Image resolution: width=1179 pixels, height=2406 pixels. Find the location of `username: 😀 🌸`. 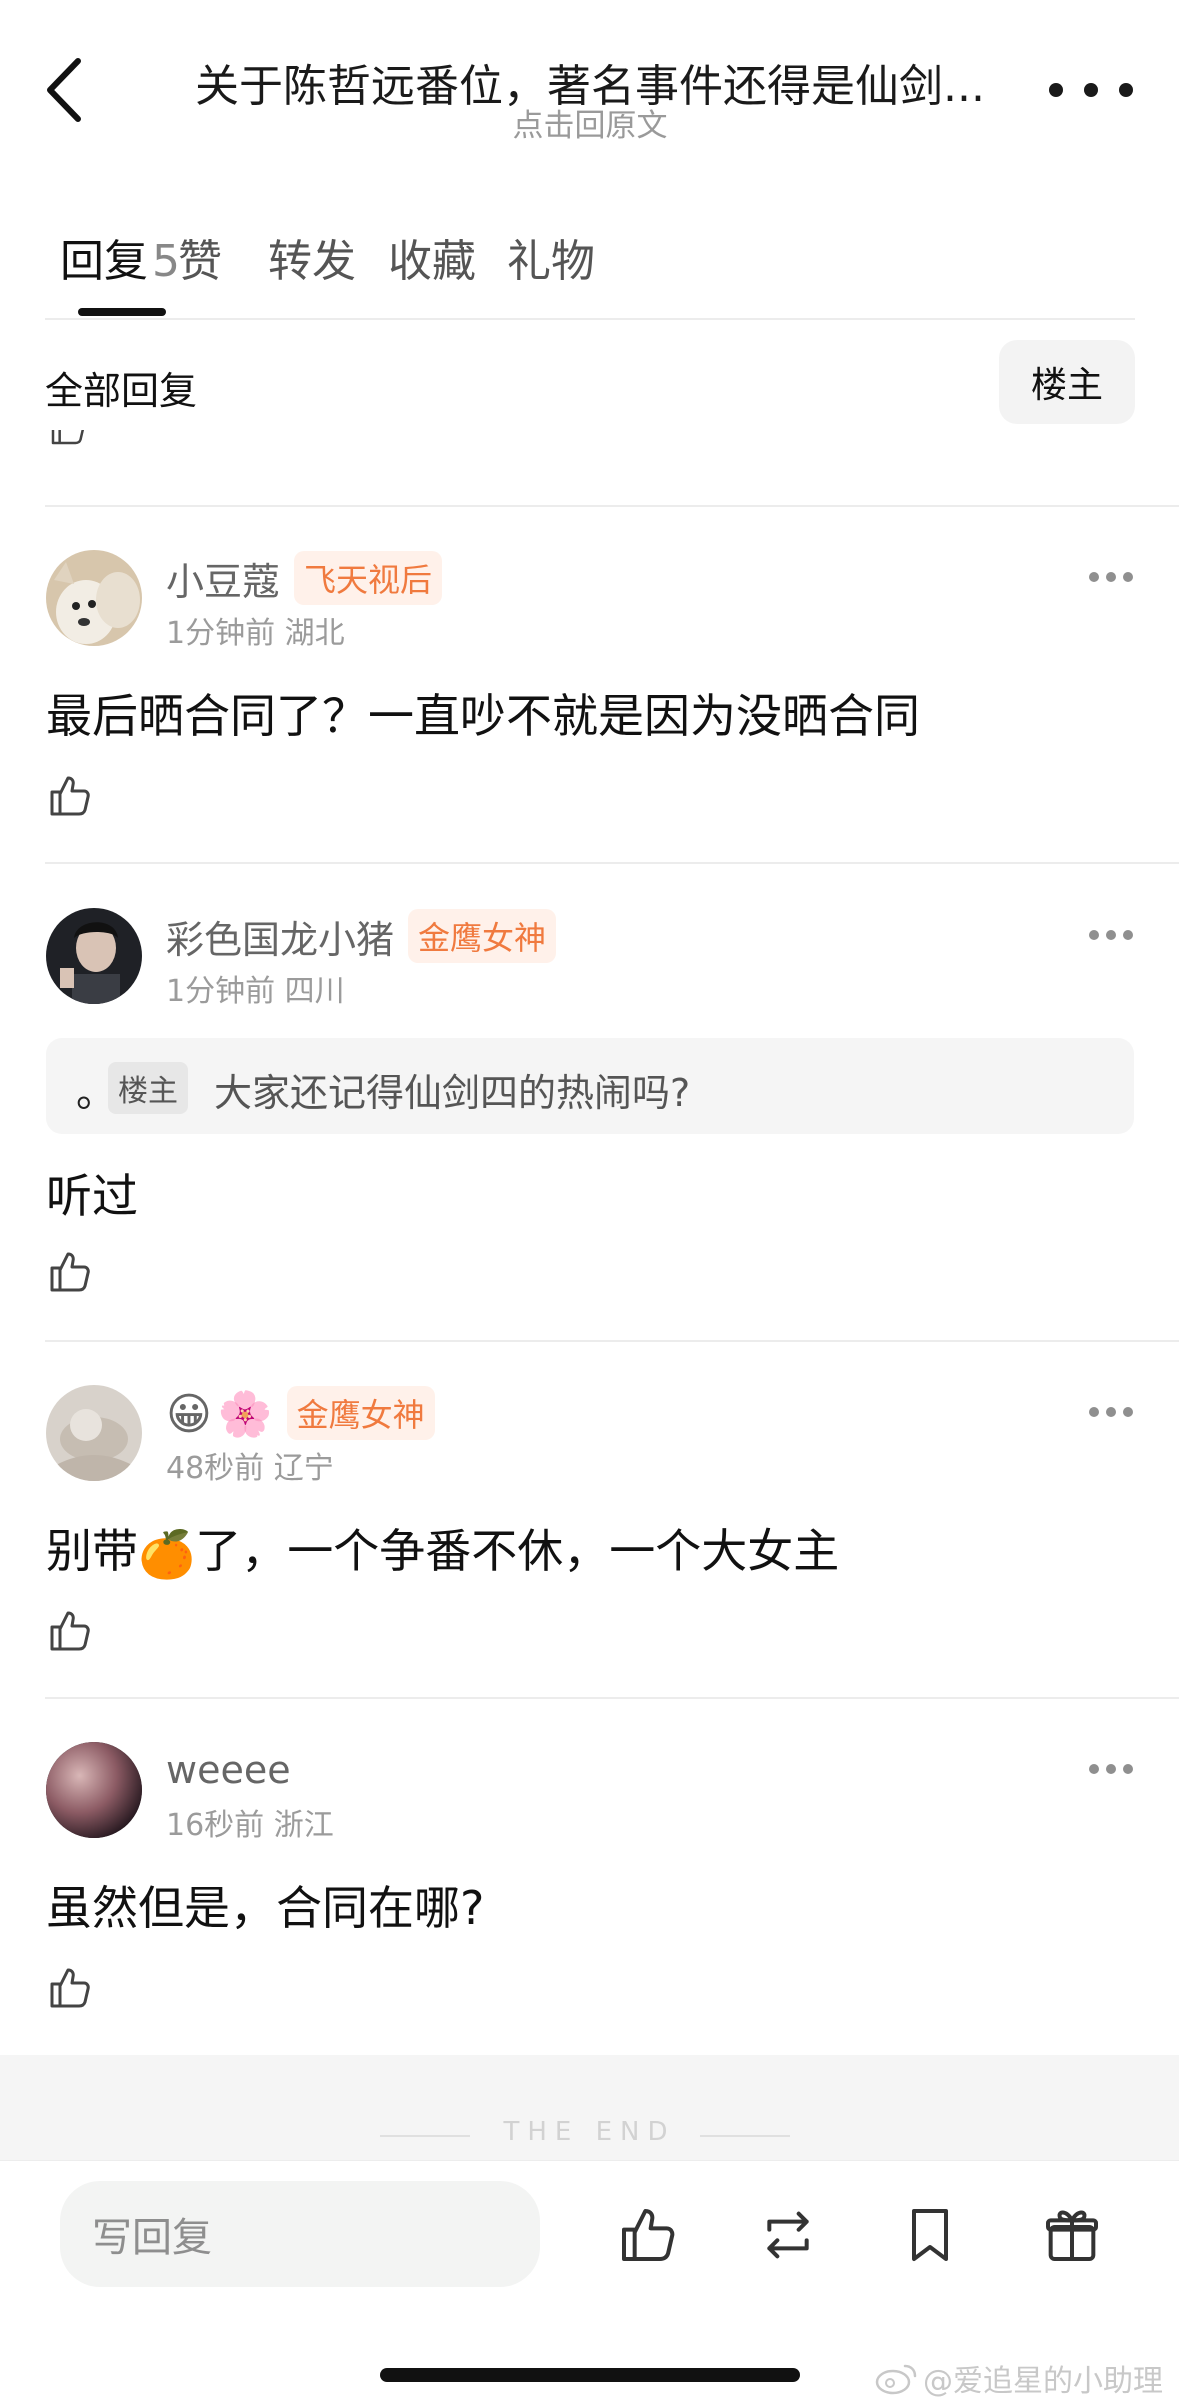

username: 😀 🌸 is located at coordinates (219, 1413).